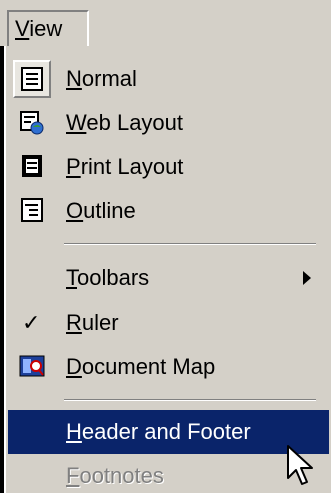  What do you see at coordinates (32, 123) in the screenshot?
I see `web-layout-icon` at bounding box center [32, 123].